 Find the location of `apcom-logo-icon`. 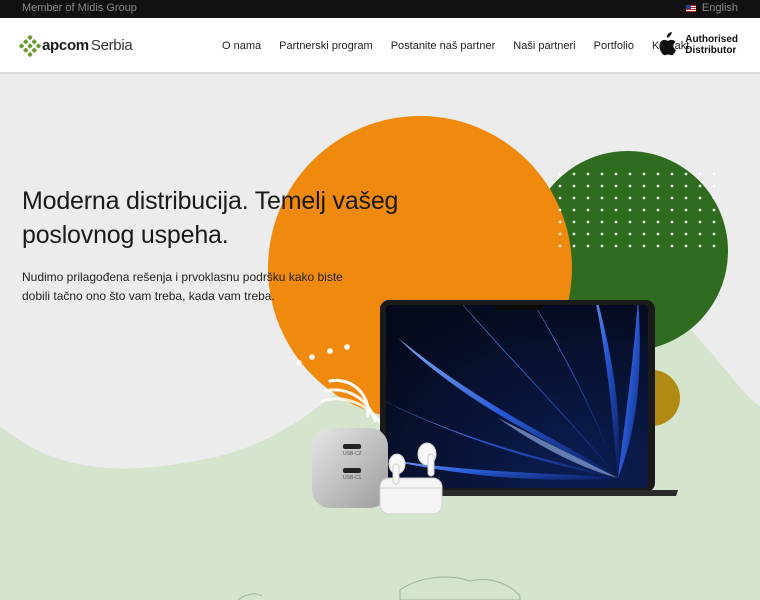

apcom-logo-icon is located at coordinates (30, 45).